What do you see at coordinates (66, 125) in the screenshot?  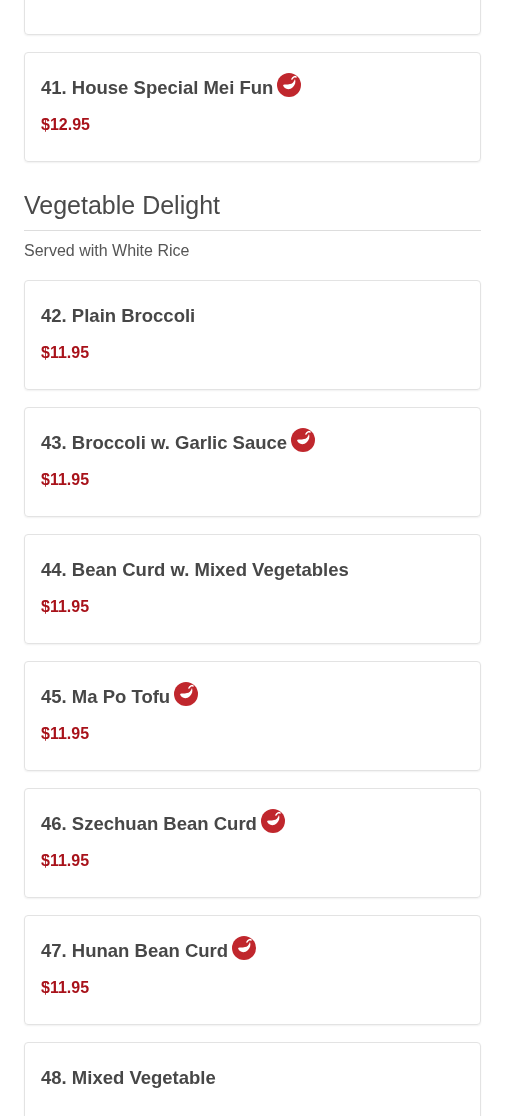 I see `item-price: $12.95` at bounding box center [66, 125].